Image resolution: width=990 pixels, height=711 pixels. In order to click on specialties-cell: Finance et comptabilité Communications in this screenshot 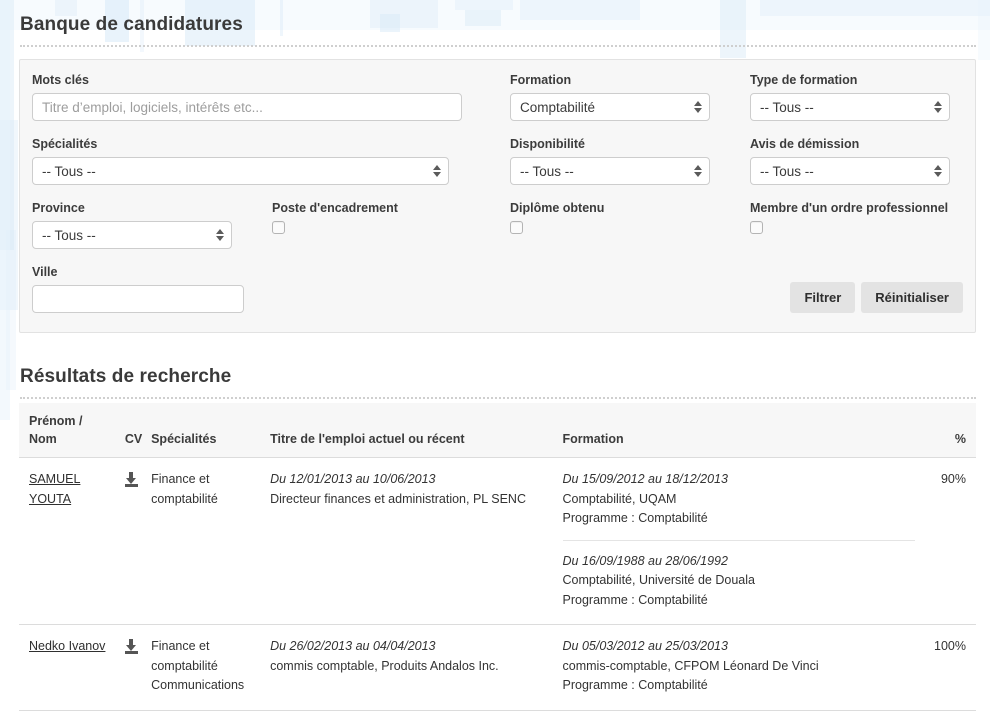, I will do `click(211, 667)`.